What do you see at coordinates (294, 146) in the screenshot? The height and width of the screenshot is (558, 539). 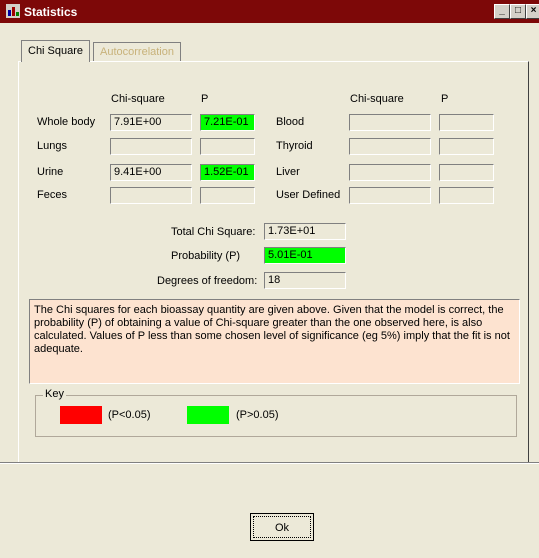 I see `row-label-thyroid: Thyroid` at bounding box center [294, 146].